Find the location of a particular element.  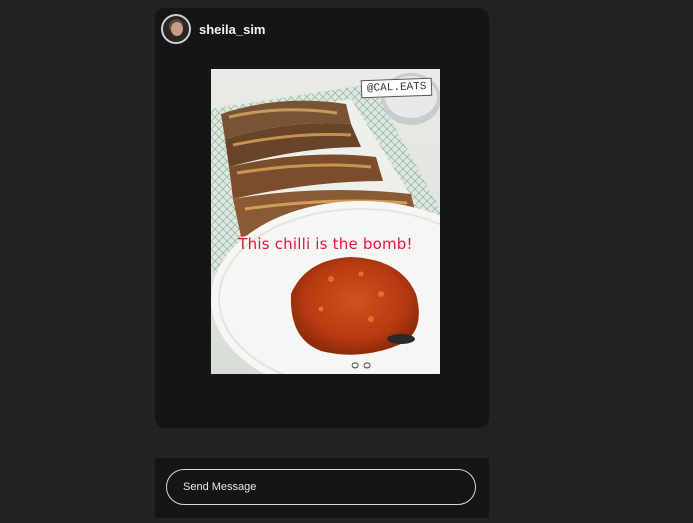

photo-tag: @CAL.EATS is located at coordinates (396, 88).